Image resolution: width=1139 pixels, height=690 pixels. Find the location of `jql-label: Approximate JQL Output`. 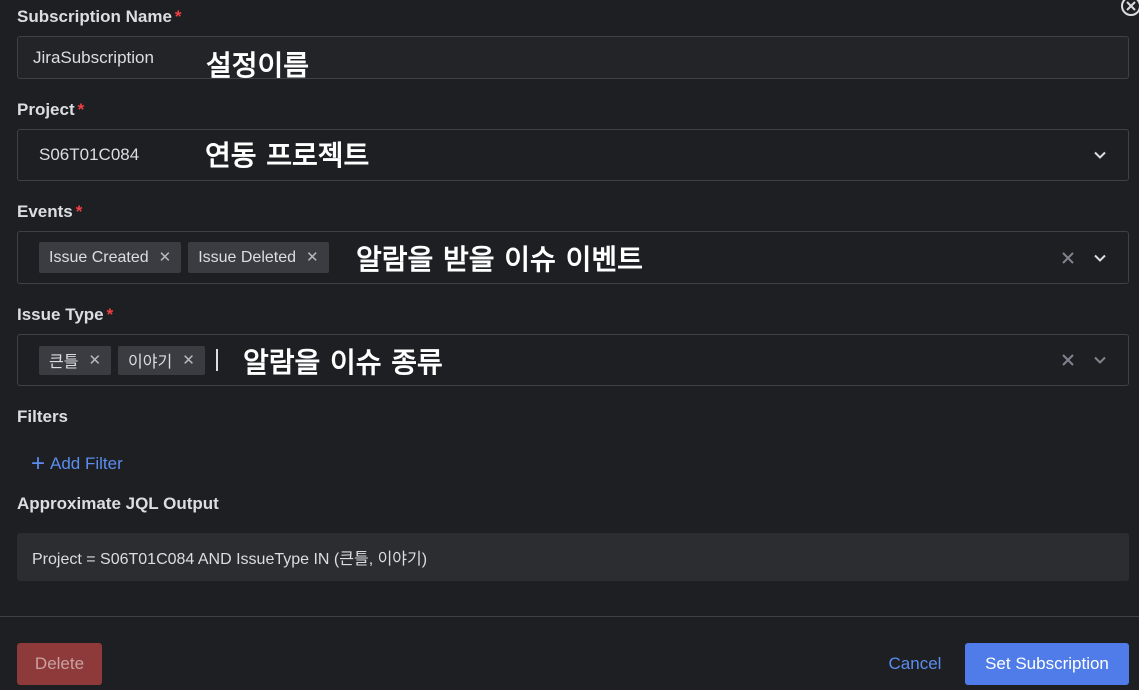

jql-label: Approximate JQL Output is located at coordinates (118, 503).